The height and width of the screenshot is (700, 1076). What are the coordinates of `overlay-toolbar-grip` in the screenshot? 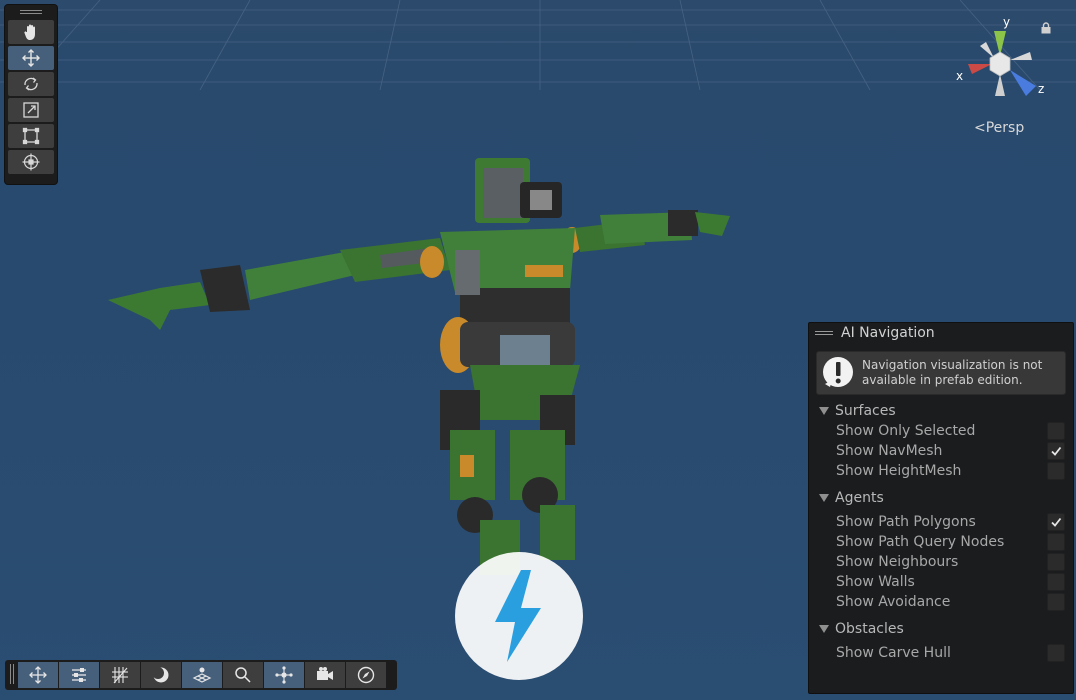 It's located at (12, 675).